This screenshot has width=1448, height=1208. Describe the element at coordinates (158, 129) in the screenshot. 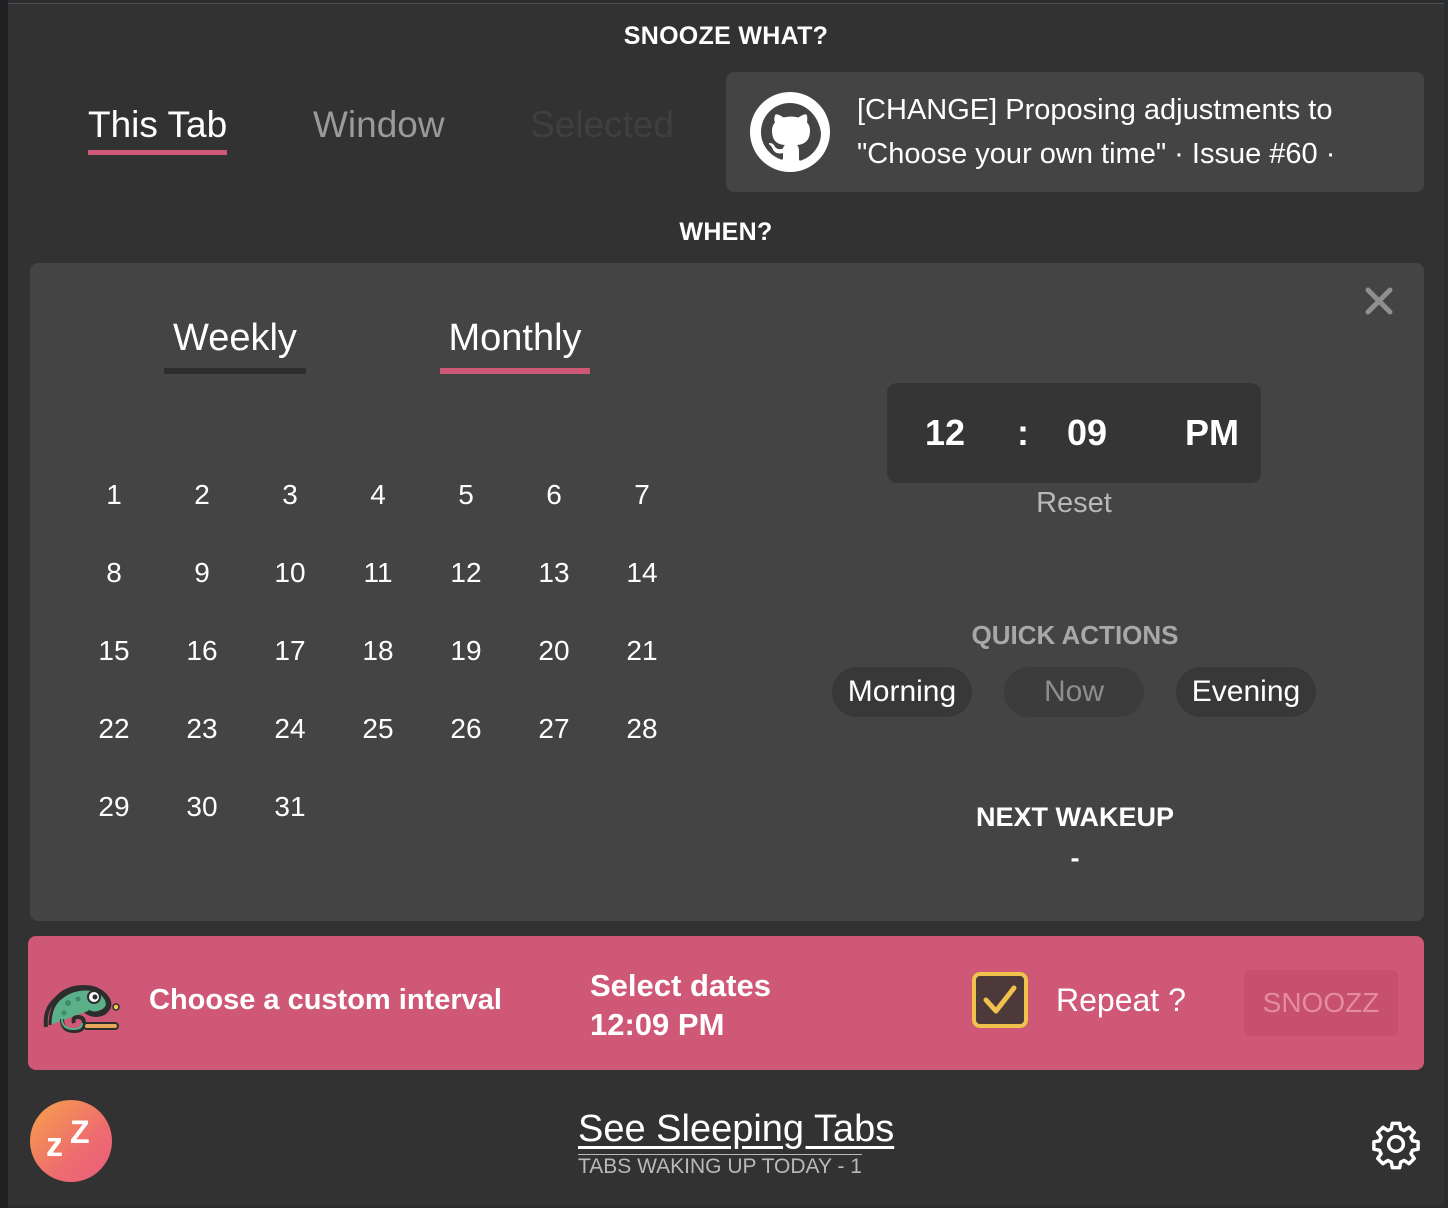

I see `tab-this-tab: This Tab` at that location.